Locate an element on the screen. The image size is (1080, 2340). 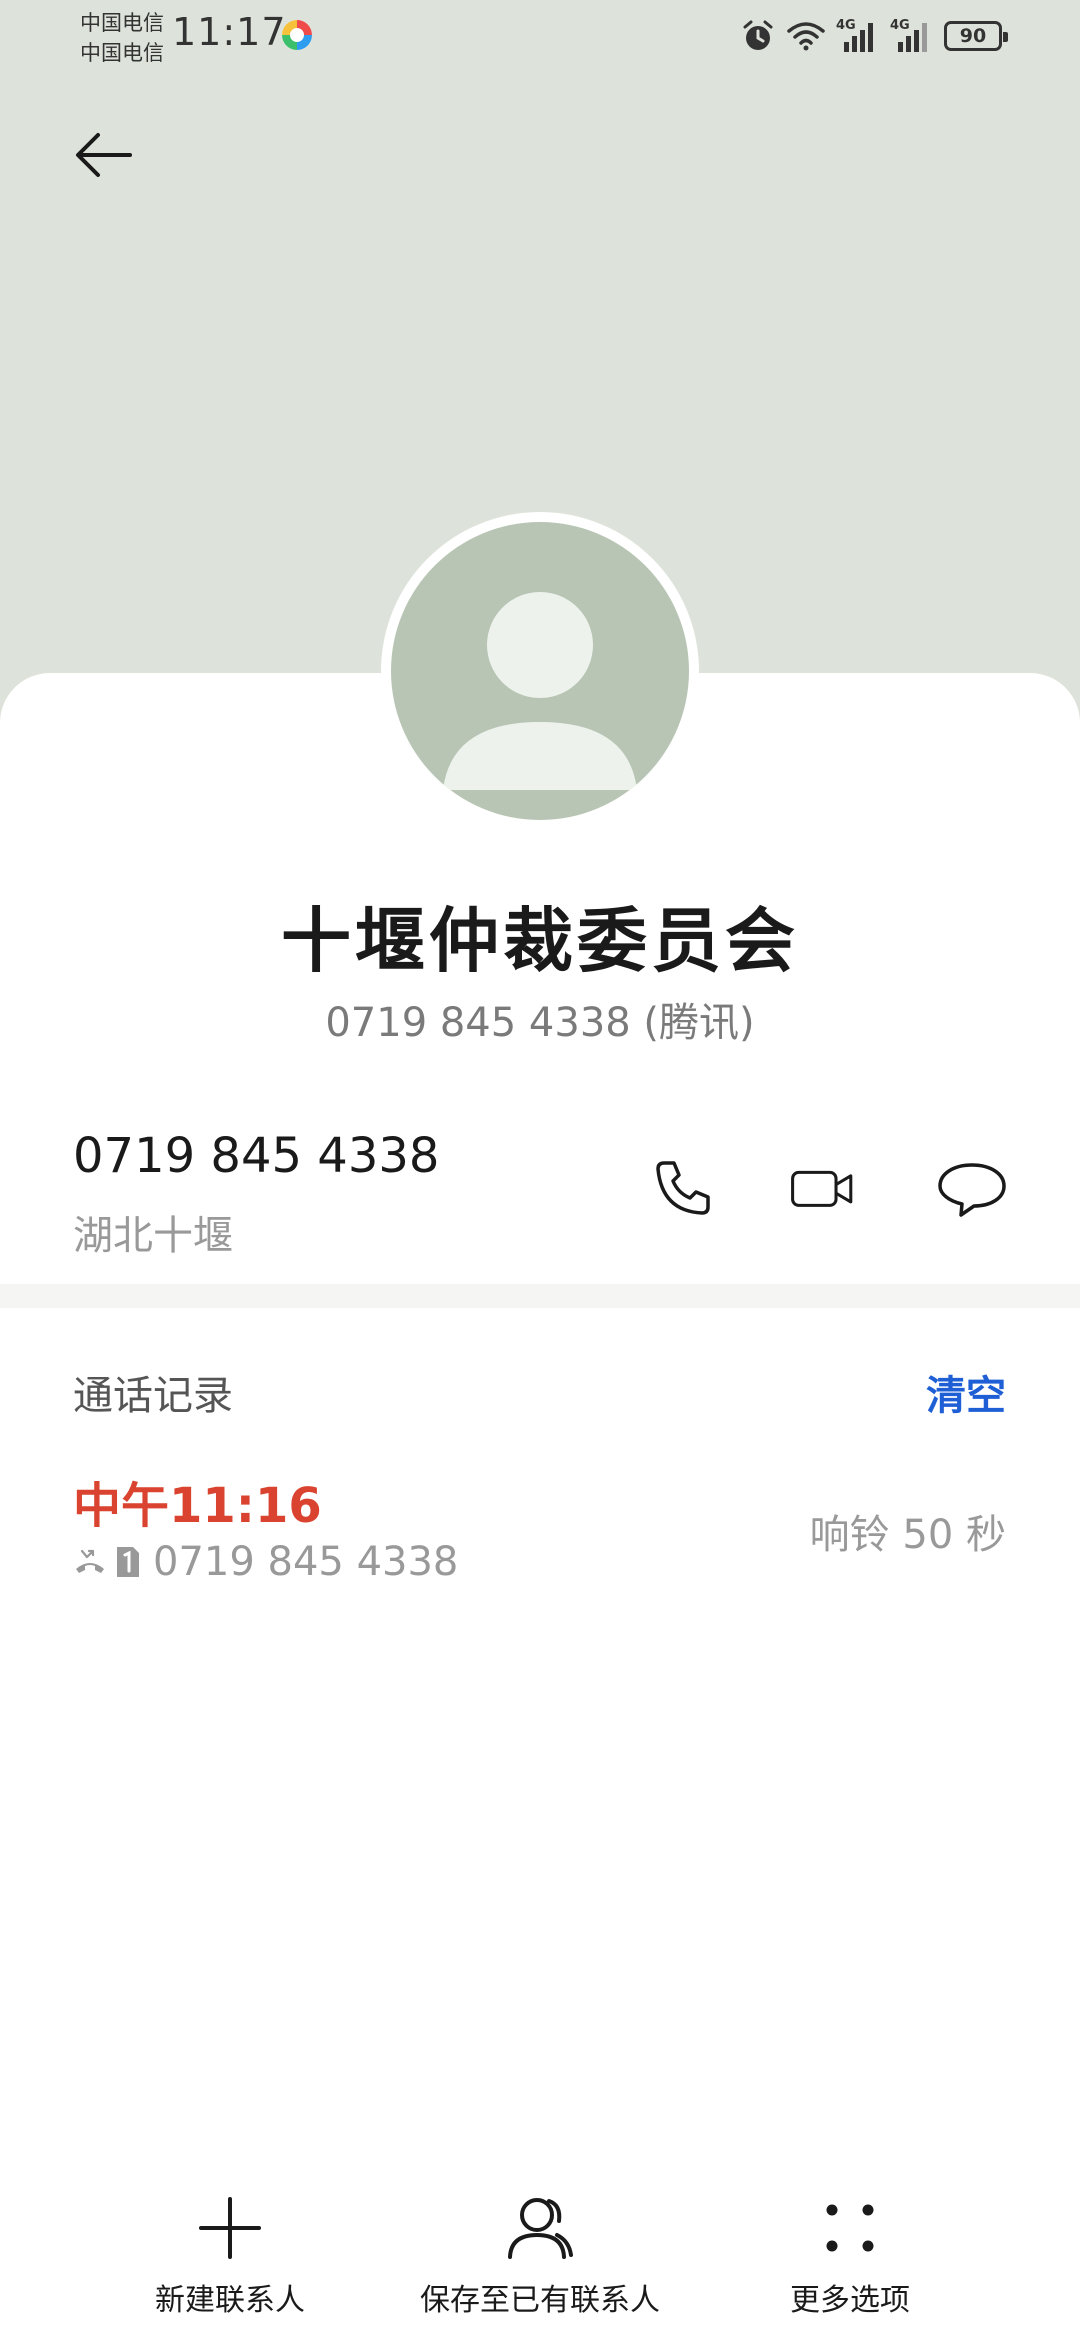
message-icon is located at coordinates (972, 1188).